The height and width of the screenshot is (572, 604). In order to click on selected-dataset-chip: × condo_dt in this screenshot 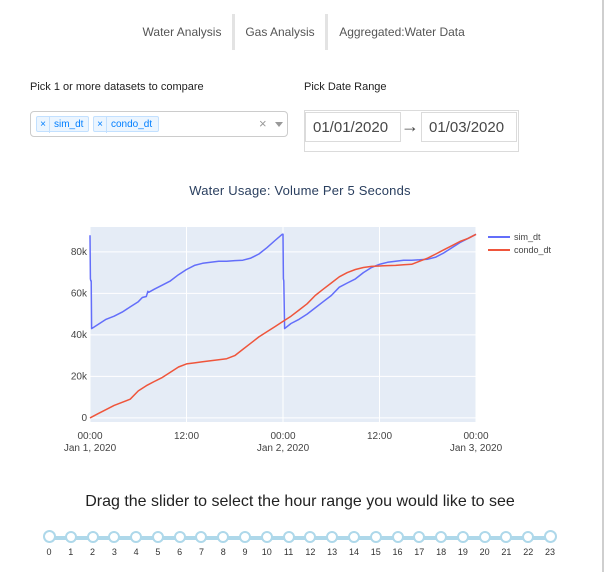, I will do `click(126, 124)`.